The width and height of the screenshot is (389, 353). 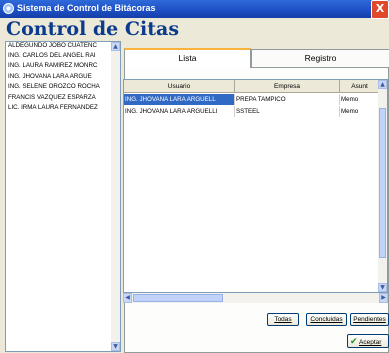 What do you see at coordinates (58, 107) in the screenshot?
I see `list-item: LIC. IRMA LAURA FERNANDEZ` at bounding box center [58, 107].